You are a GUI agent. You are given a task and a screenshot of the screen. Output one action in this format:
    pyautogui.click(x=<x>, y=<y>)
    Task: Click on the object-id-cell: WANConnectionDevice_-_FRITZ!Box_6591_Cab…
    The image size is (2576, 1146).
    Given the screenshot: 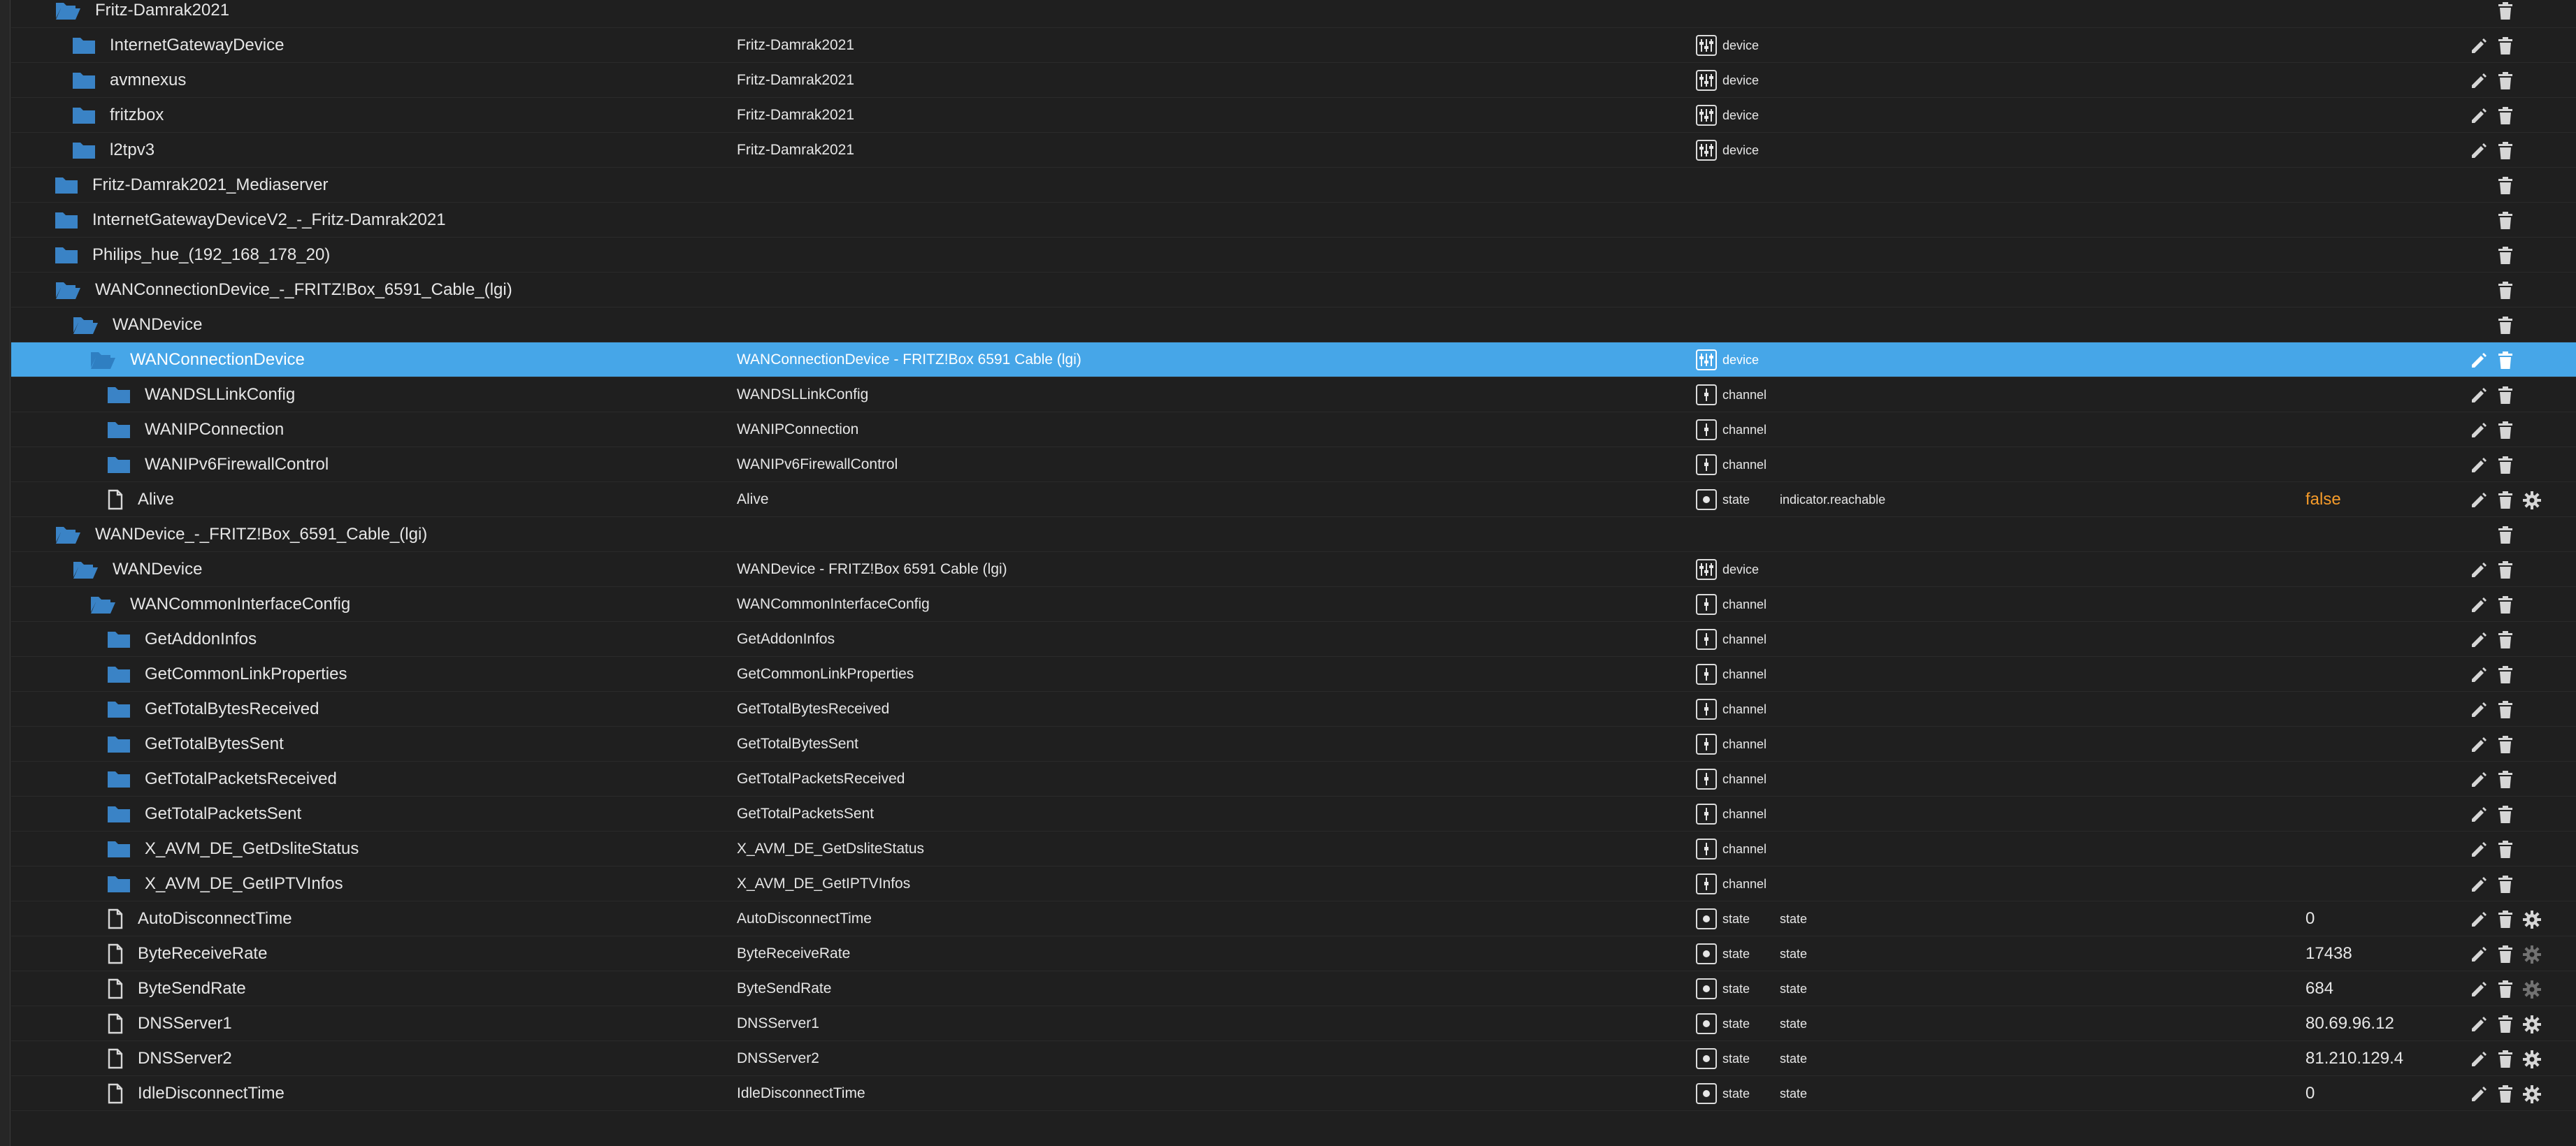 What is the action you would take?
    pyautogui.click(x=283, y=290)
    